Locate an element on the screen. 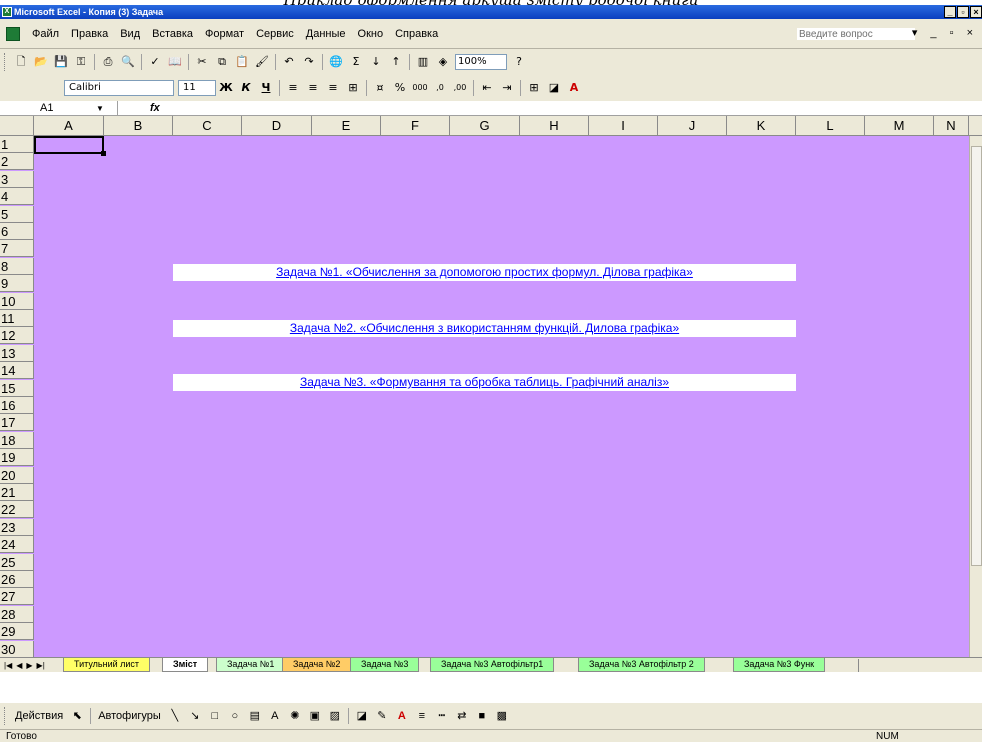 This screenshot has height=742, width=982. font-size-select: 11 is located at coordinates (197, 88).